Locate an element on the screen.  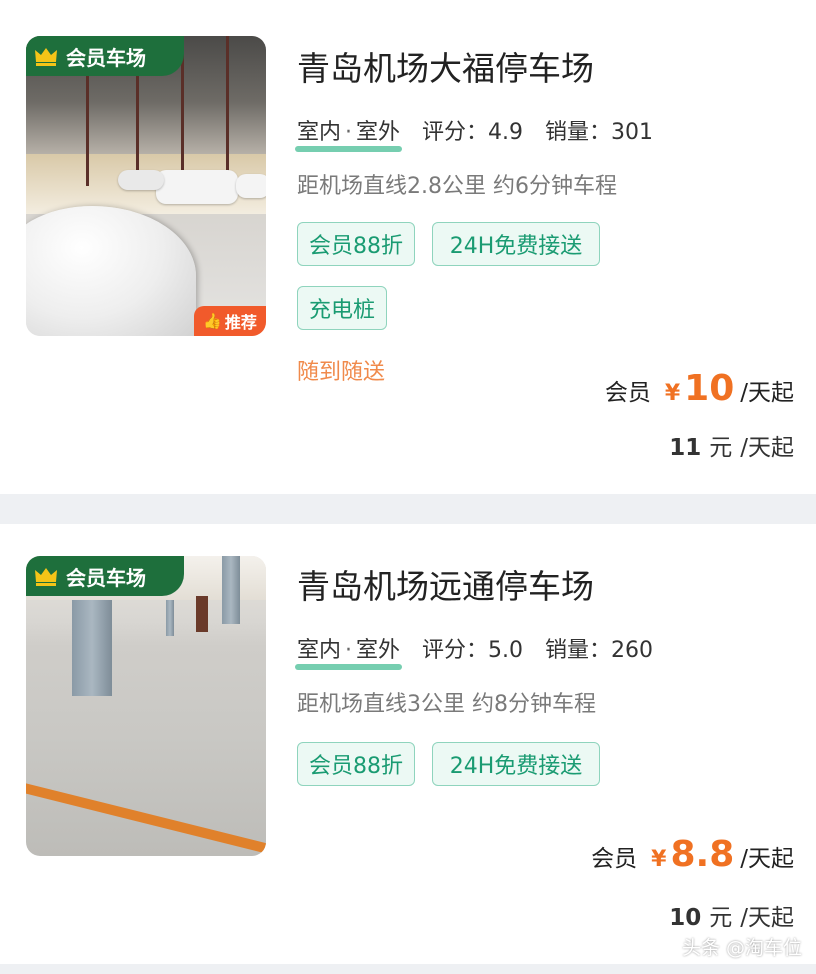
regular-price: 11 元 /天起 is located at coordinates (731, 445).